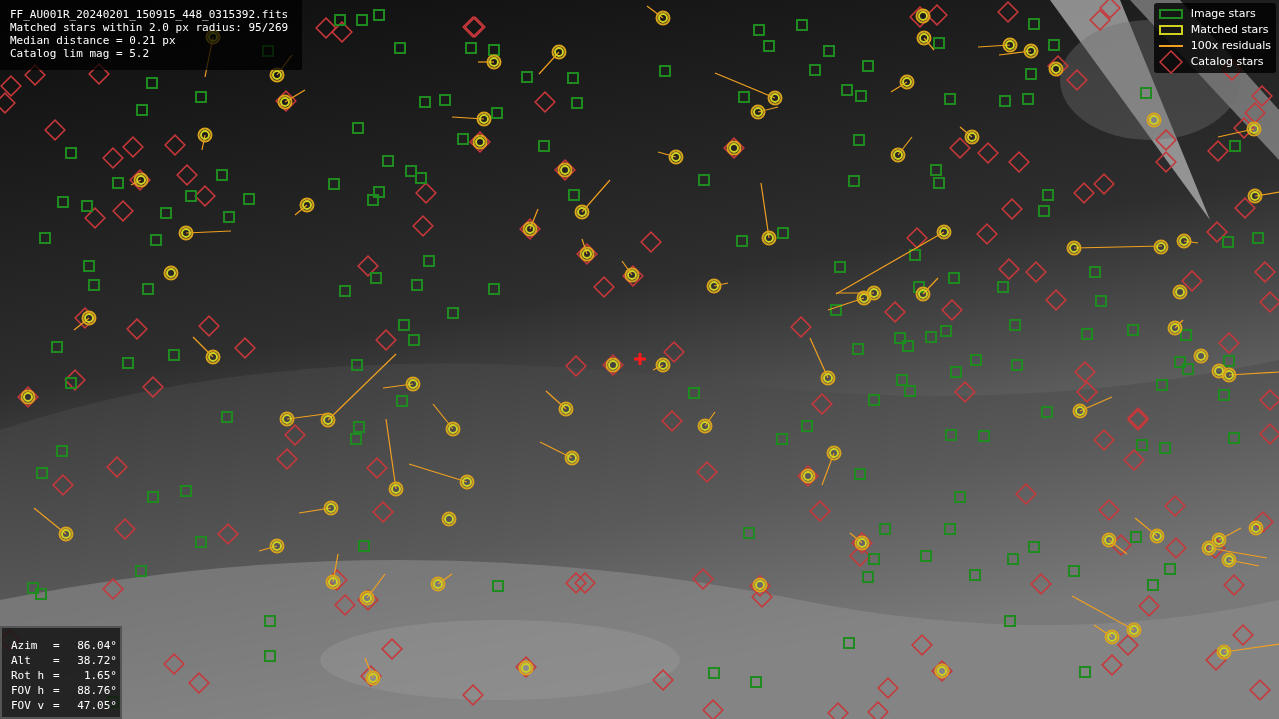 This screenshot has width=1279, height=719. Describe the element at coordinates (1170, 14) in the screenshot. I see `square-icon` at that location.